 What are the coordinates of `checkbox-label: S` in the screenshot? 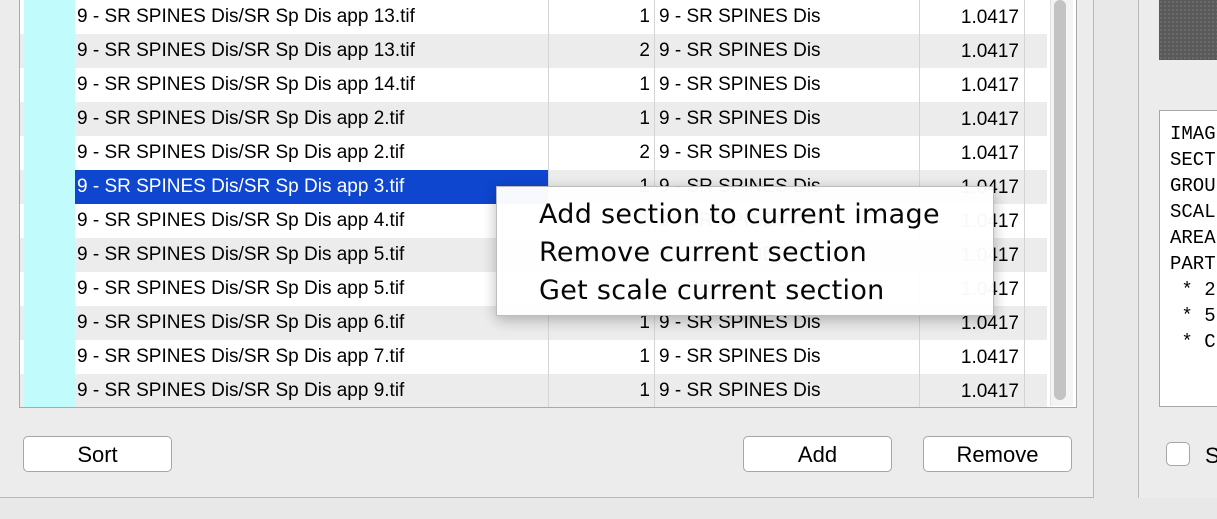 It's located at (1211, 455).